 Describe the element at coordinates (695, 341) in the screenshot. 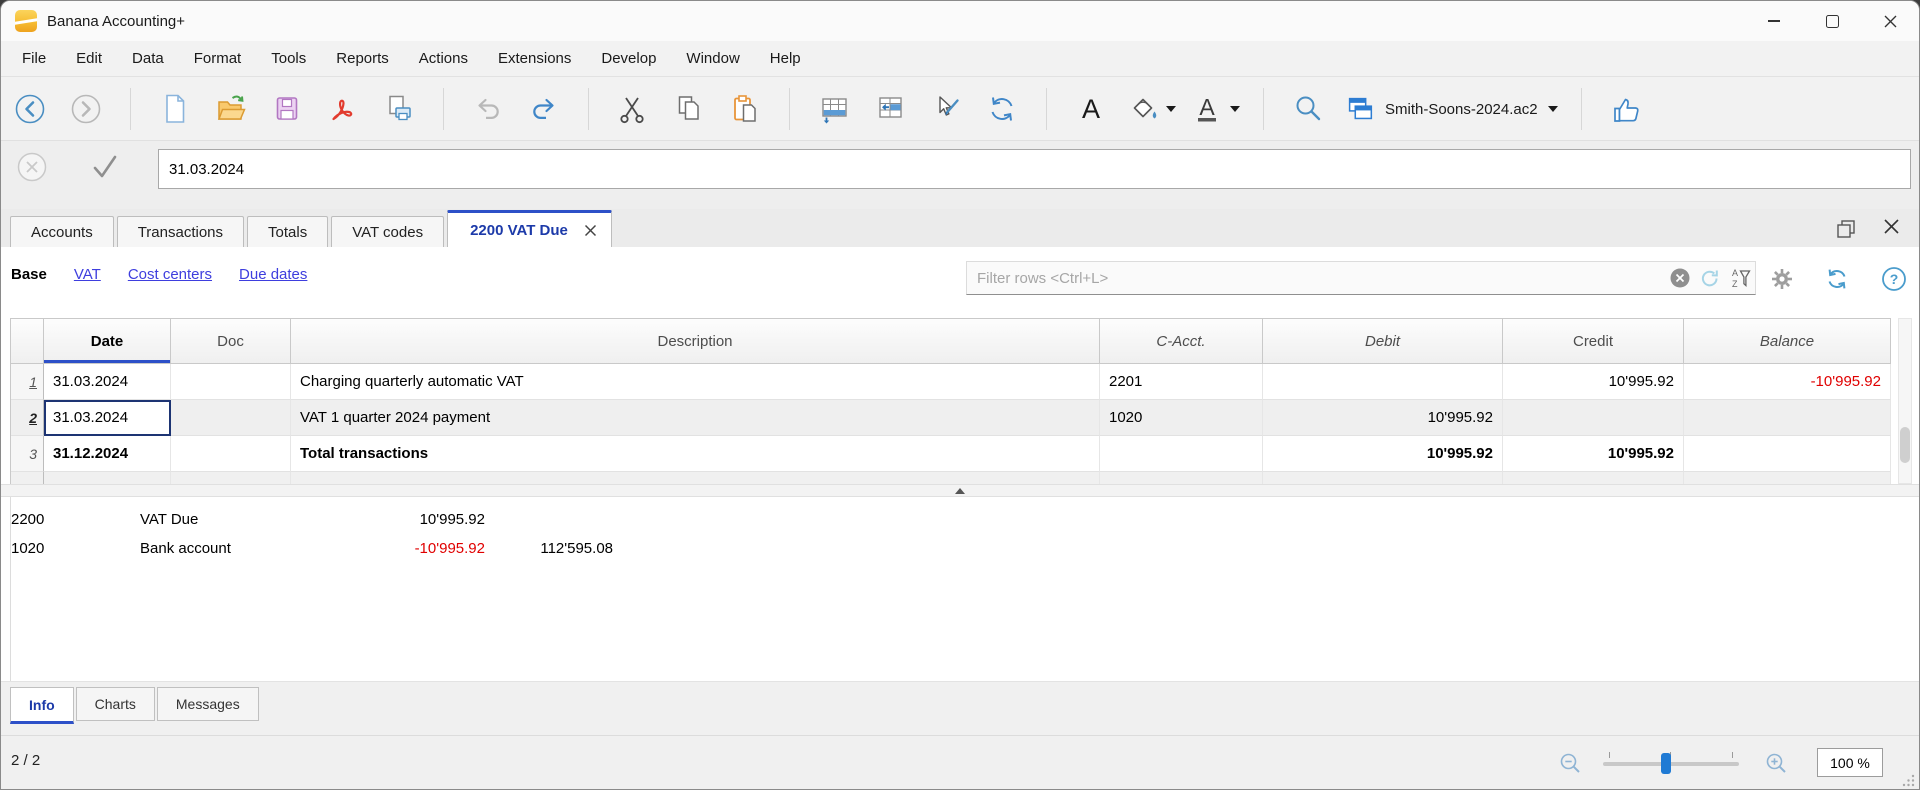

I see `column-header-description: Description` at that location.